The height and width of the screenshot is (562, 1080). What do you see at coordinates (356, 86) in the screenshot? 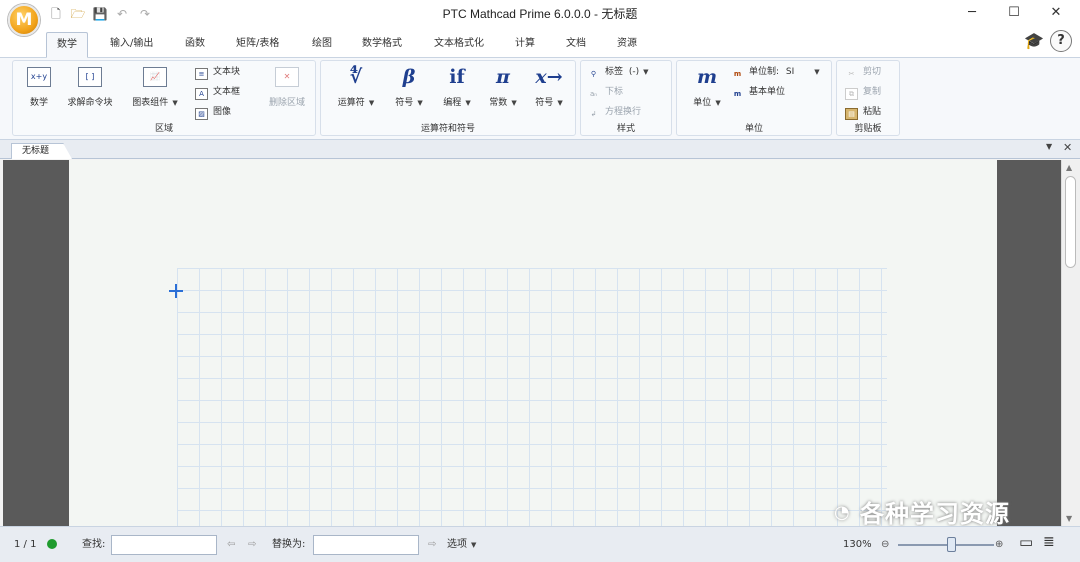
I see `operators-button: ∜ 运算符 ▼` at bounding box center [356, 86].